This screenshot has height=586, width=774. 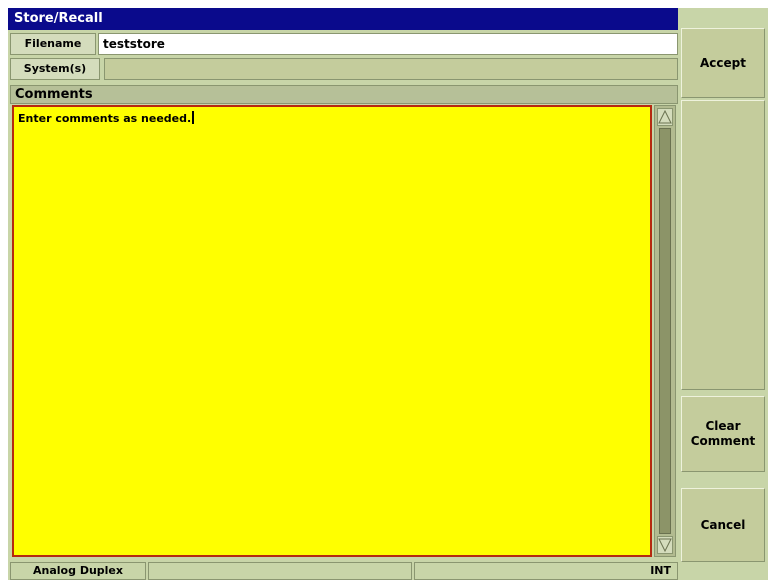 I want to click on systems-label: System(s), so click(x=55, y=69).